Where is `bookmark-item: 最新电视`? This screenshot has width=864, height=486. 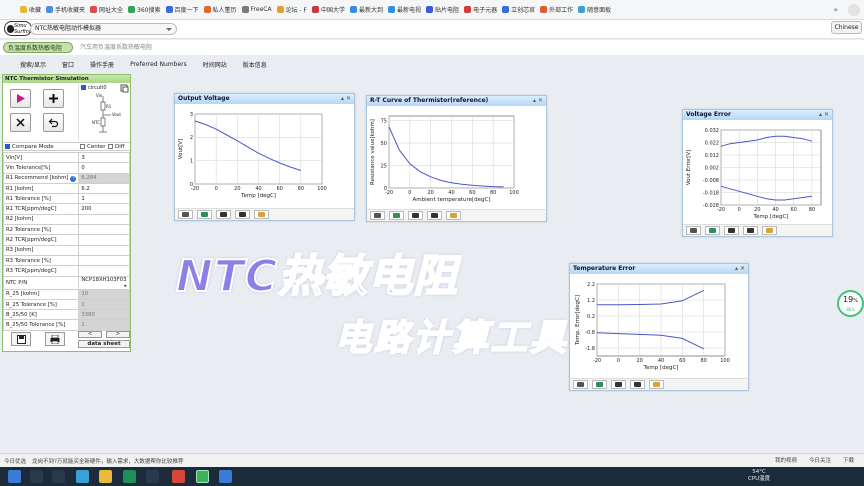
bookmark-item: 最新电视 is located at coordinates (404, 9).